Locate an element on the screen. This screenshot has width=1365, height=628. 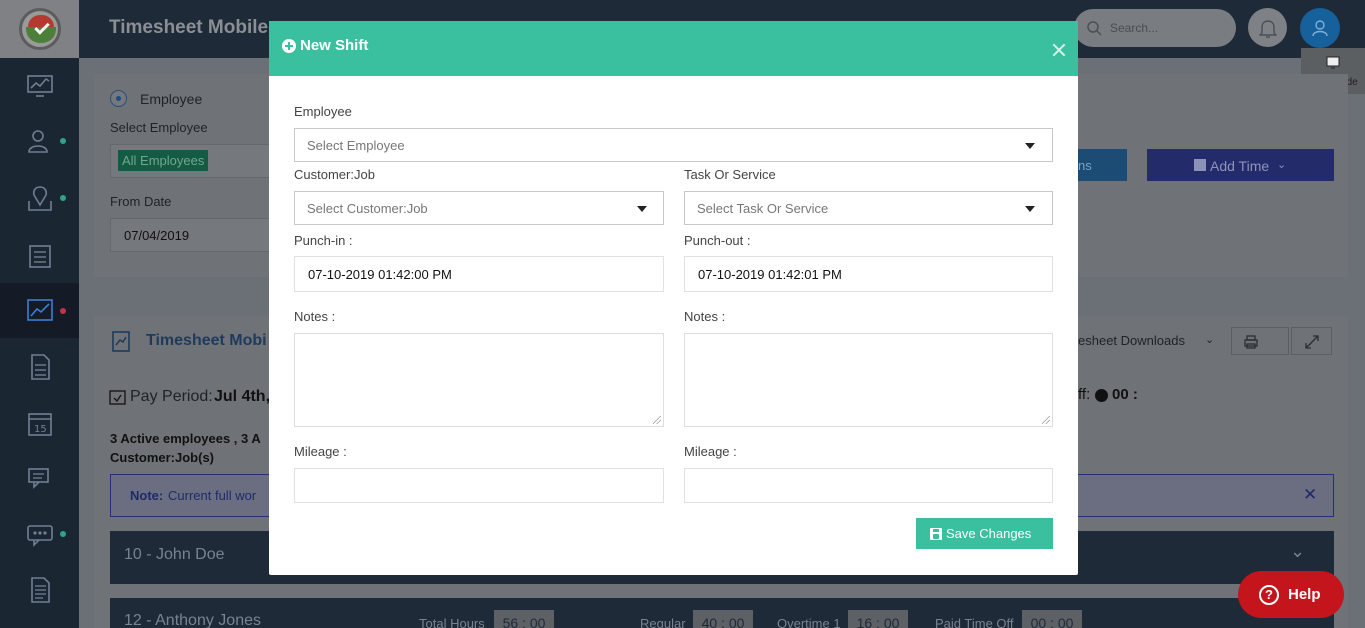
logo is located at coordinates (39, 29).